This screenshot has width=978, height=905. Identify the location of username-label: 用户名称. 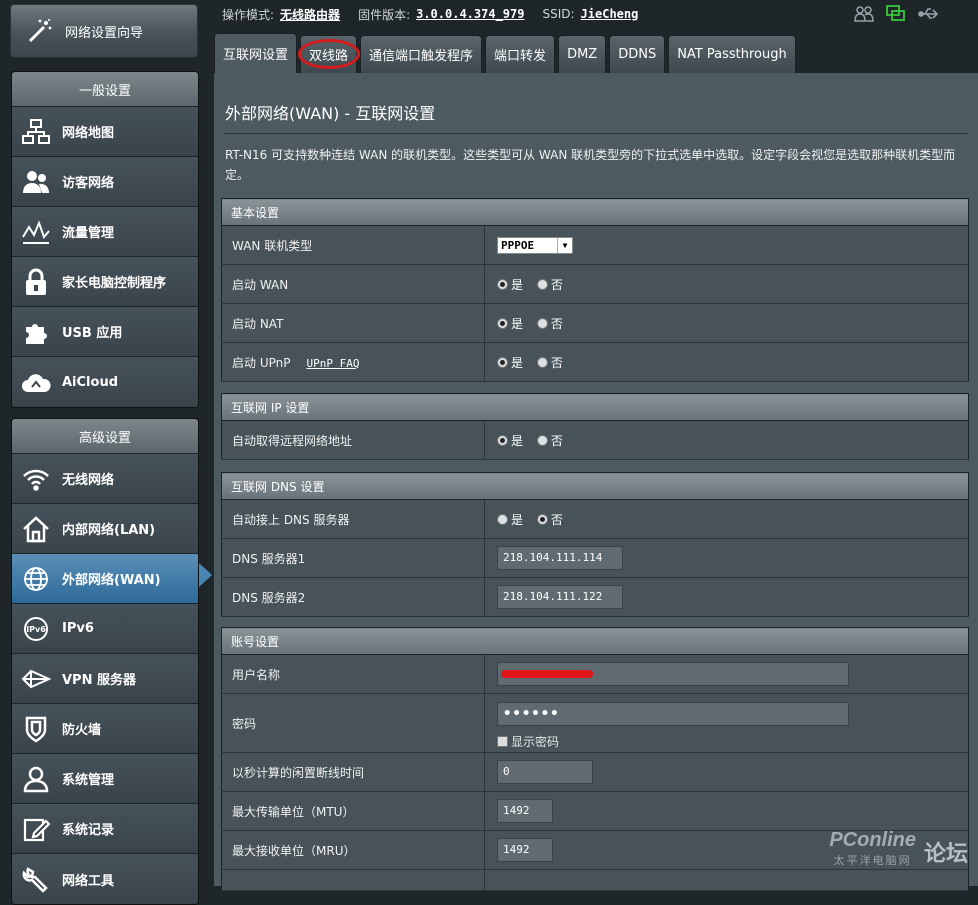
(353, 674).